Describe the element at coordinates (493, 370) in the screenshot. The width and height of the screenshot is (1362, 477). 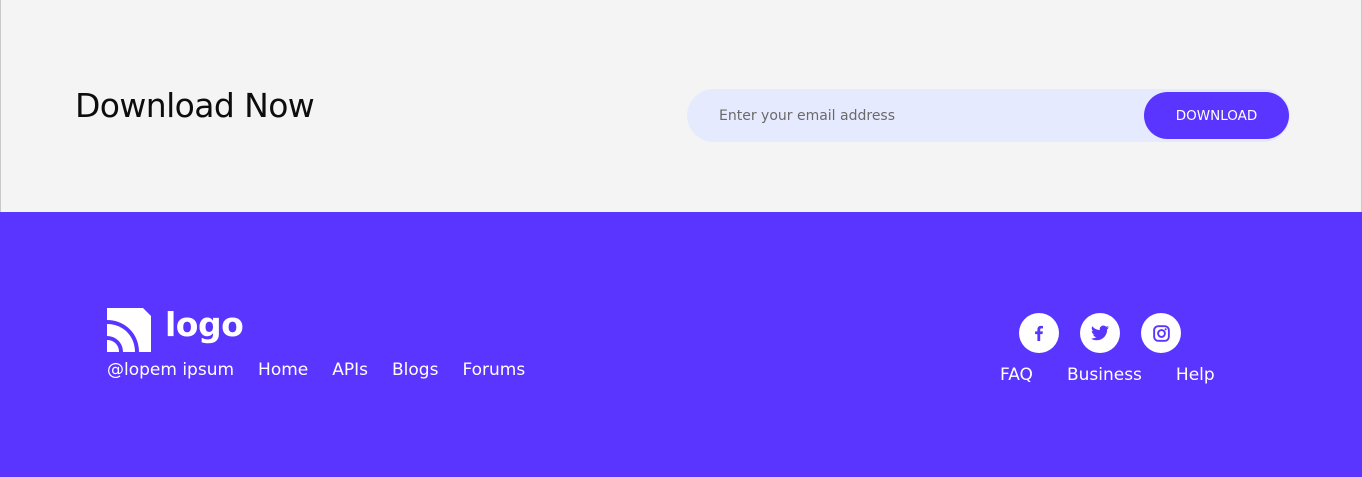
I see `footer-link-forums: Forums` at that location.